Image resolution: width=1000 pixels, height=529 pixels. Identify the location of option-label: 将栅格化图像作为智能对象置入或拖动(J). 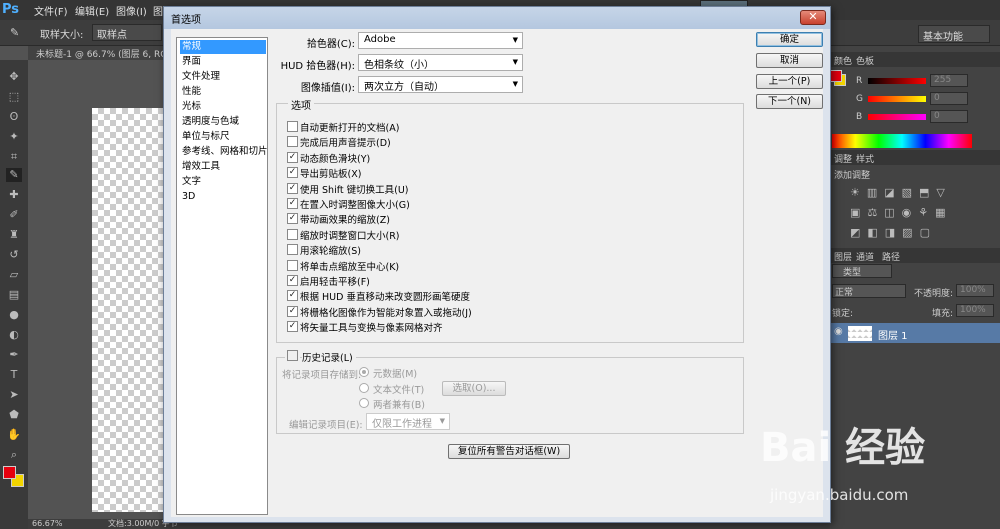
(386, 312).